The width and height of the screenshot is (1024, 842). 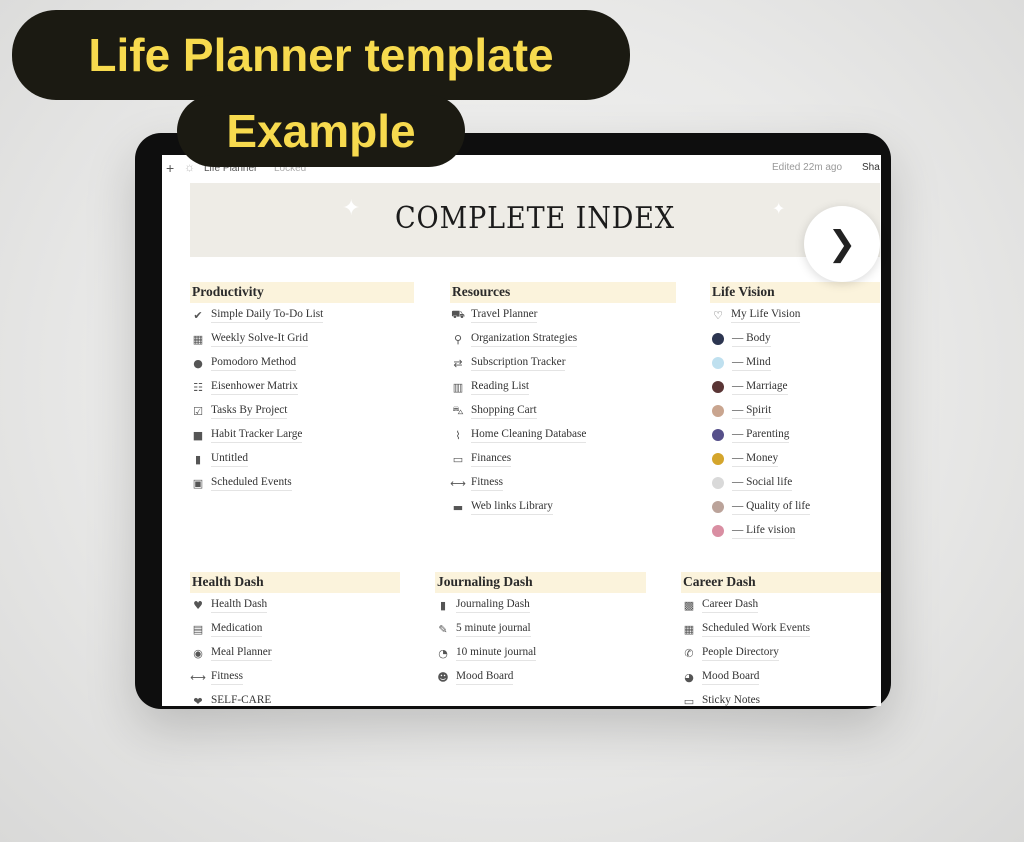 What do you see at coordinates (795, 339) in the screenshot?
I see `page-link: — Body` at bounding box center [795, 339].